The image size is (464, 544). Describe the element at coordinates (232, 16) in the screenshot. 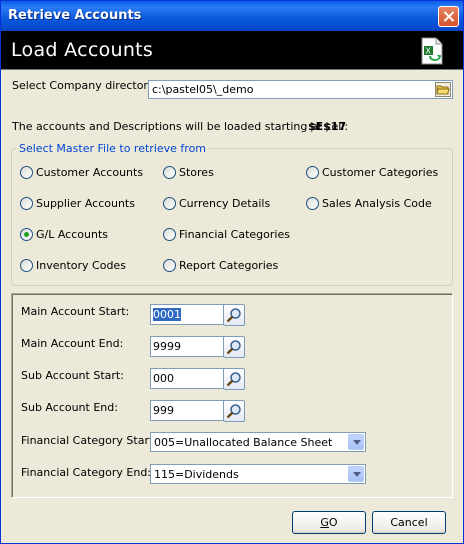

I see `title-bar: Retrieve Accounts` at that location.